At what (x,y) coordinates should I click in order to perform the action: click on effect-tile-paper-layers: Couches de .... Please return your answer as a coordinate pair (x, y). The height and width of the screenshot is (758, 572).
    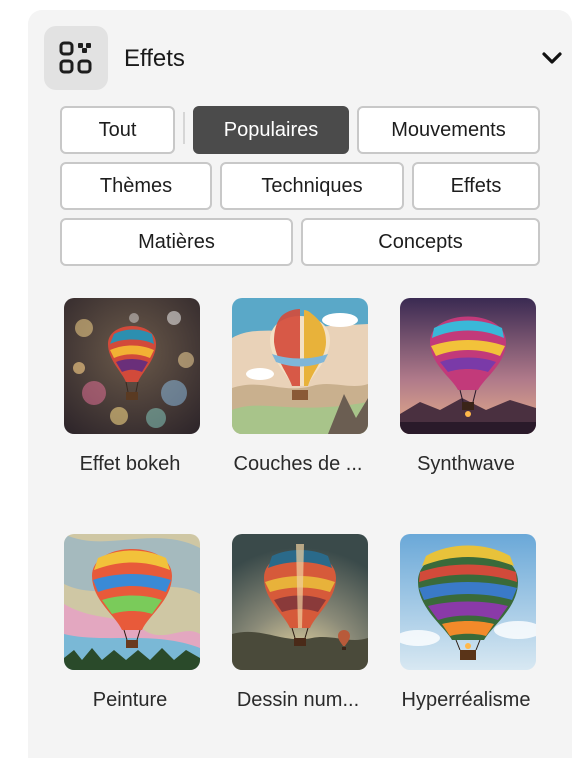
    Looking at the image, I should click on (298, 398).